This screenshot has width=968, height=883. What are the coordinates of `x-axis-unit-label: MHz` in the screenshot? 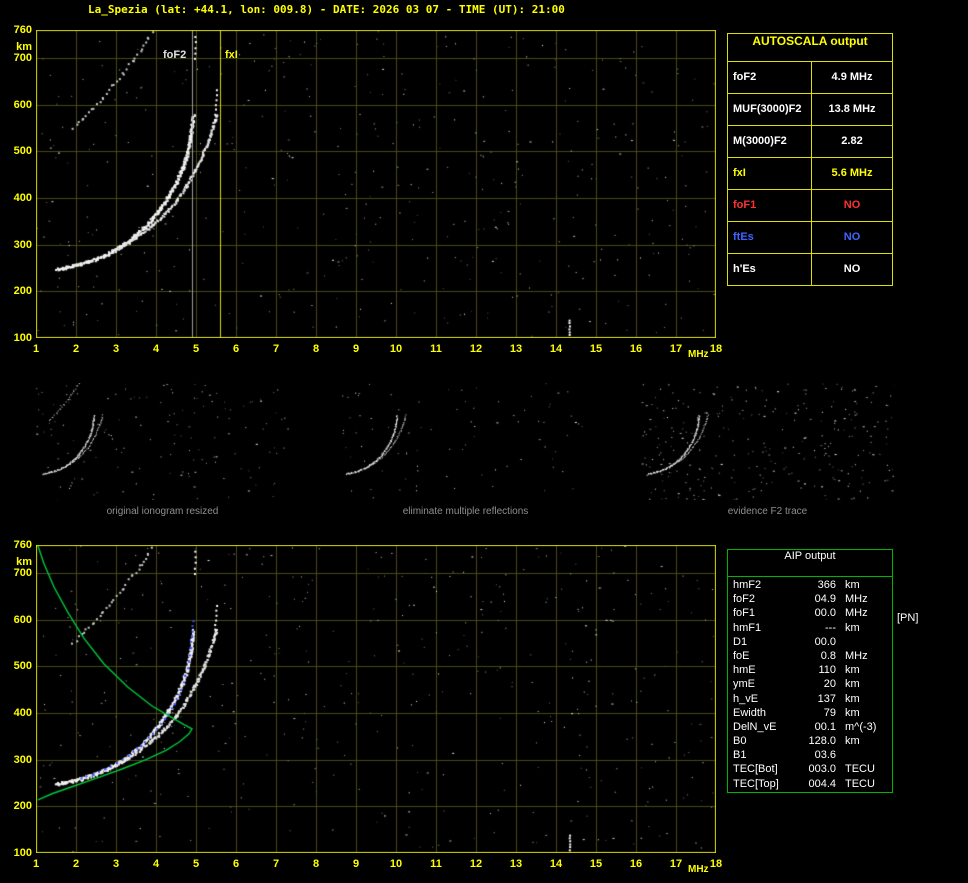 It's located at (698, 354).